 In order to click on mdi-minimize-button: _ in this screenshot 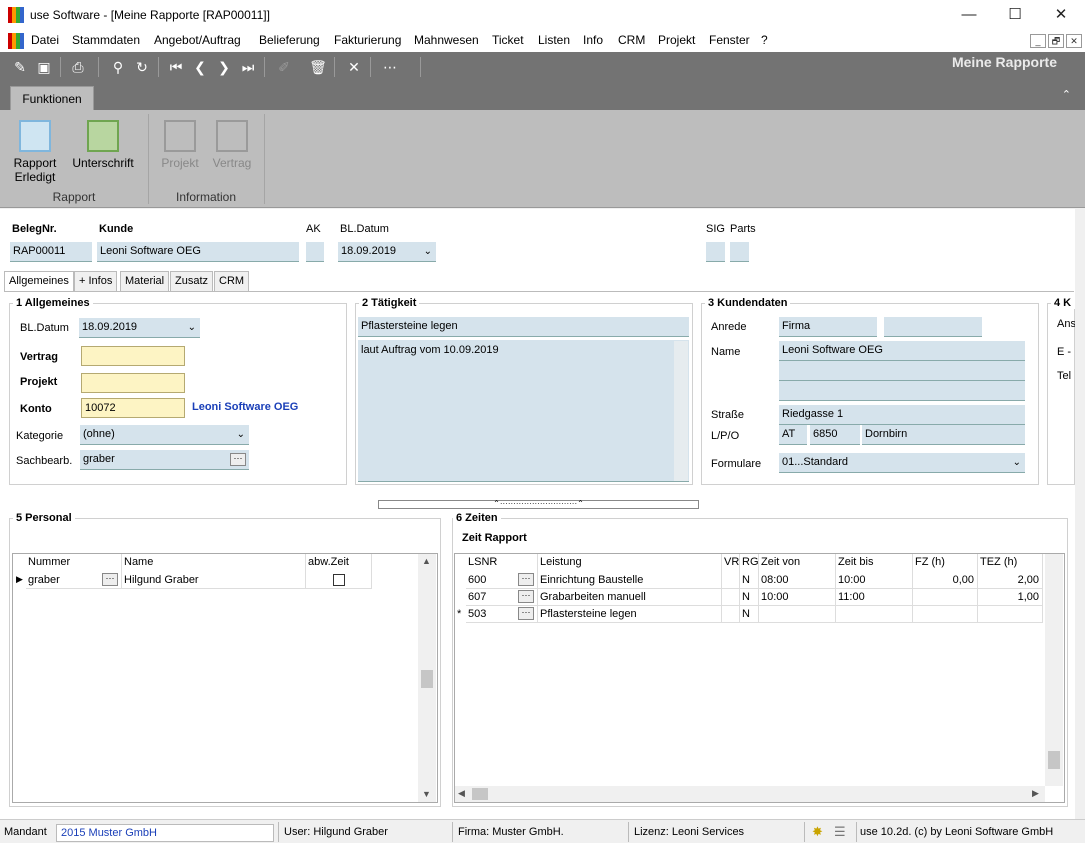, I will do `click(1038, 41)`.